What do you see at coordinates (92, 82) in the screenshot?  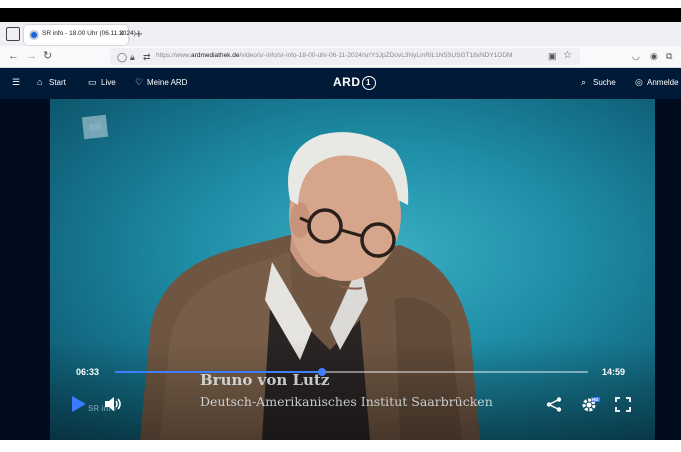 I see `tv-icon: ▭` at bounding box center [92, 82].